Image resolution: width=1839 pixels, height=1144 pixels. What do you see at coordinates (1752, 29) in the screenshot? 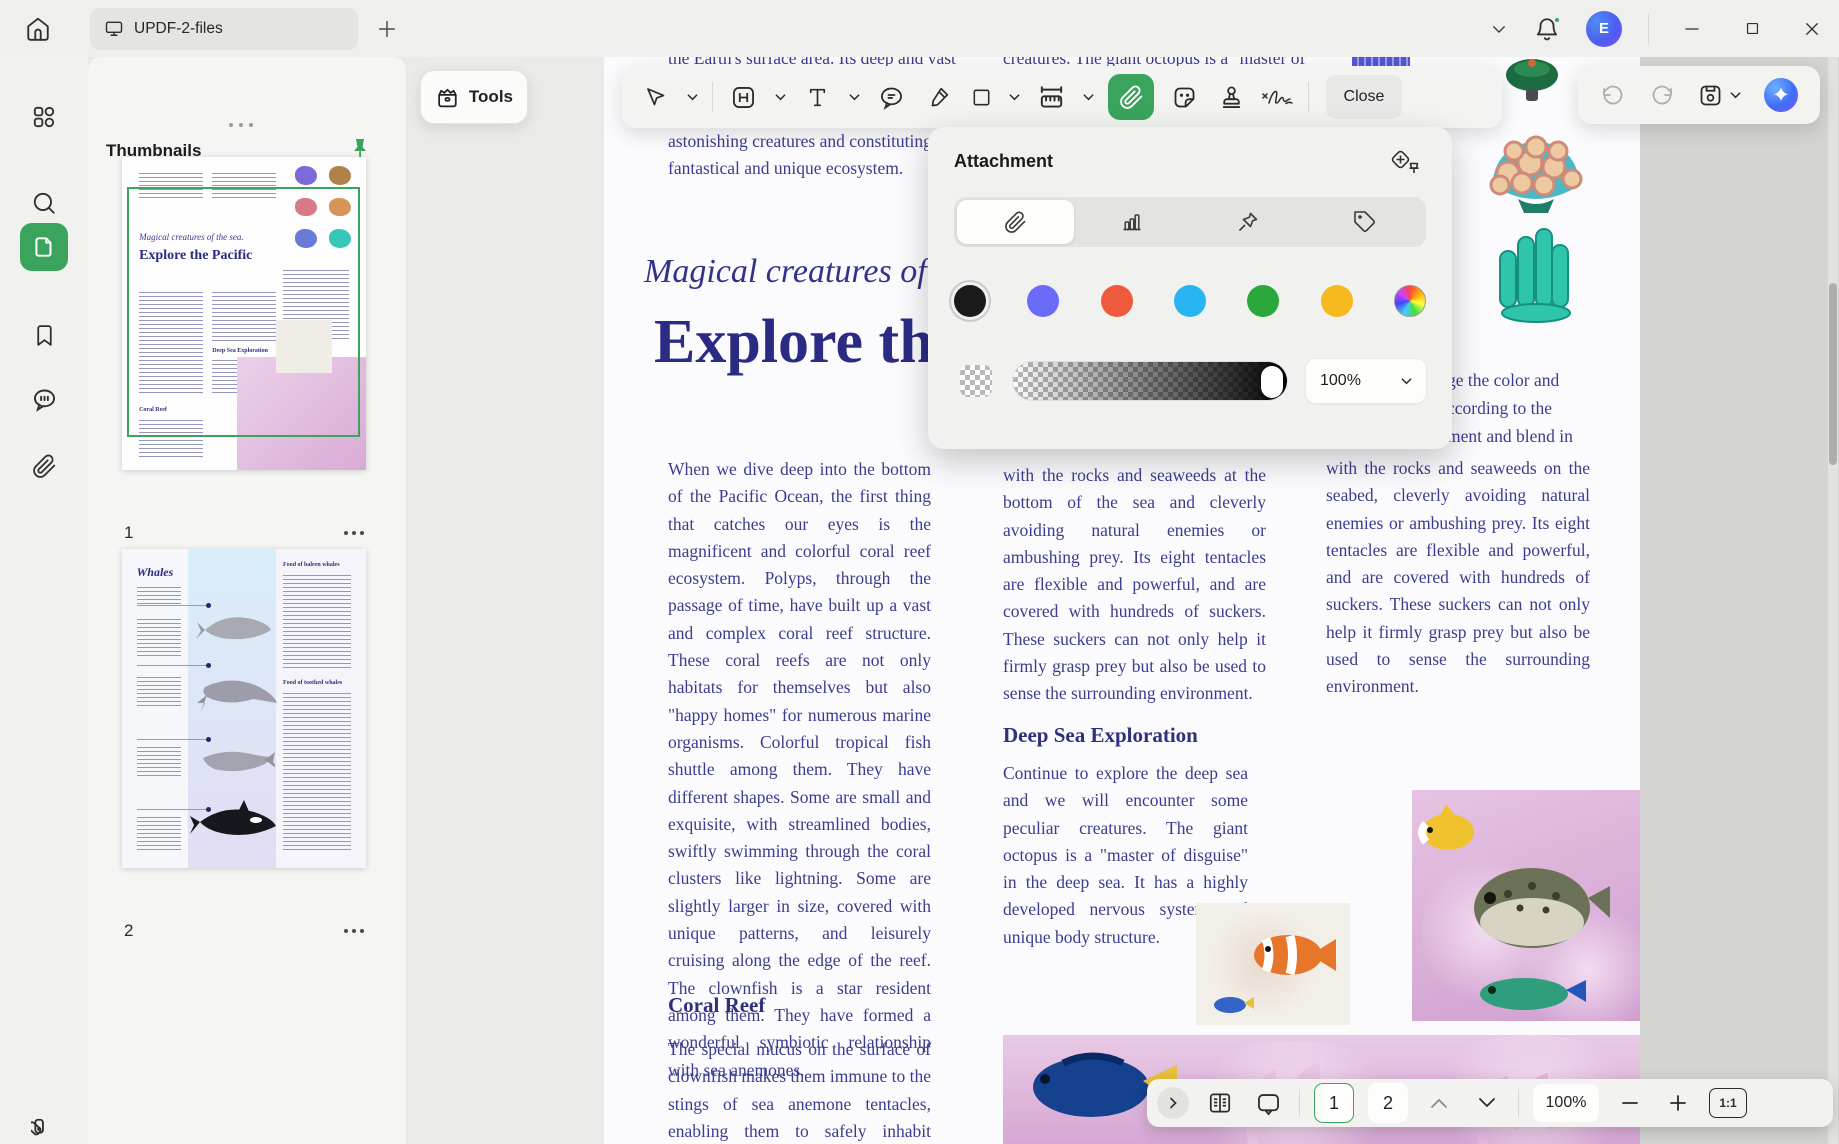
I see `maximize-button` at bounding box center [1752, 29].